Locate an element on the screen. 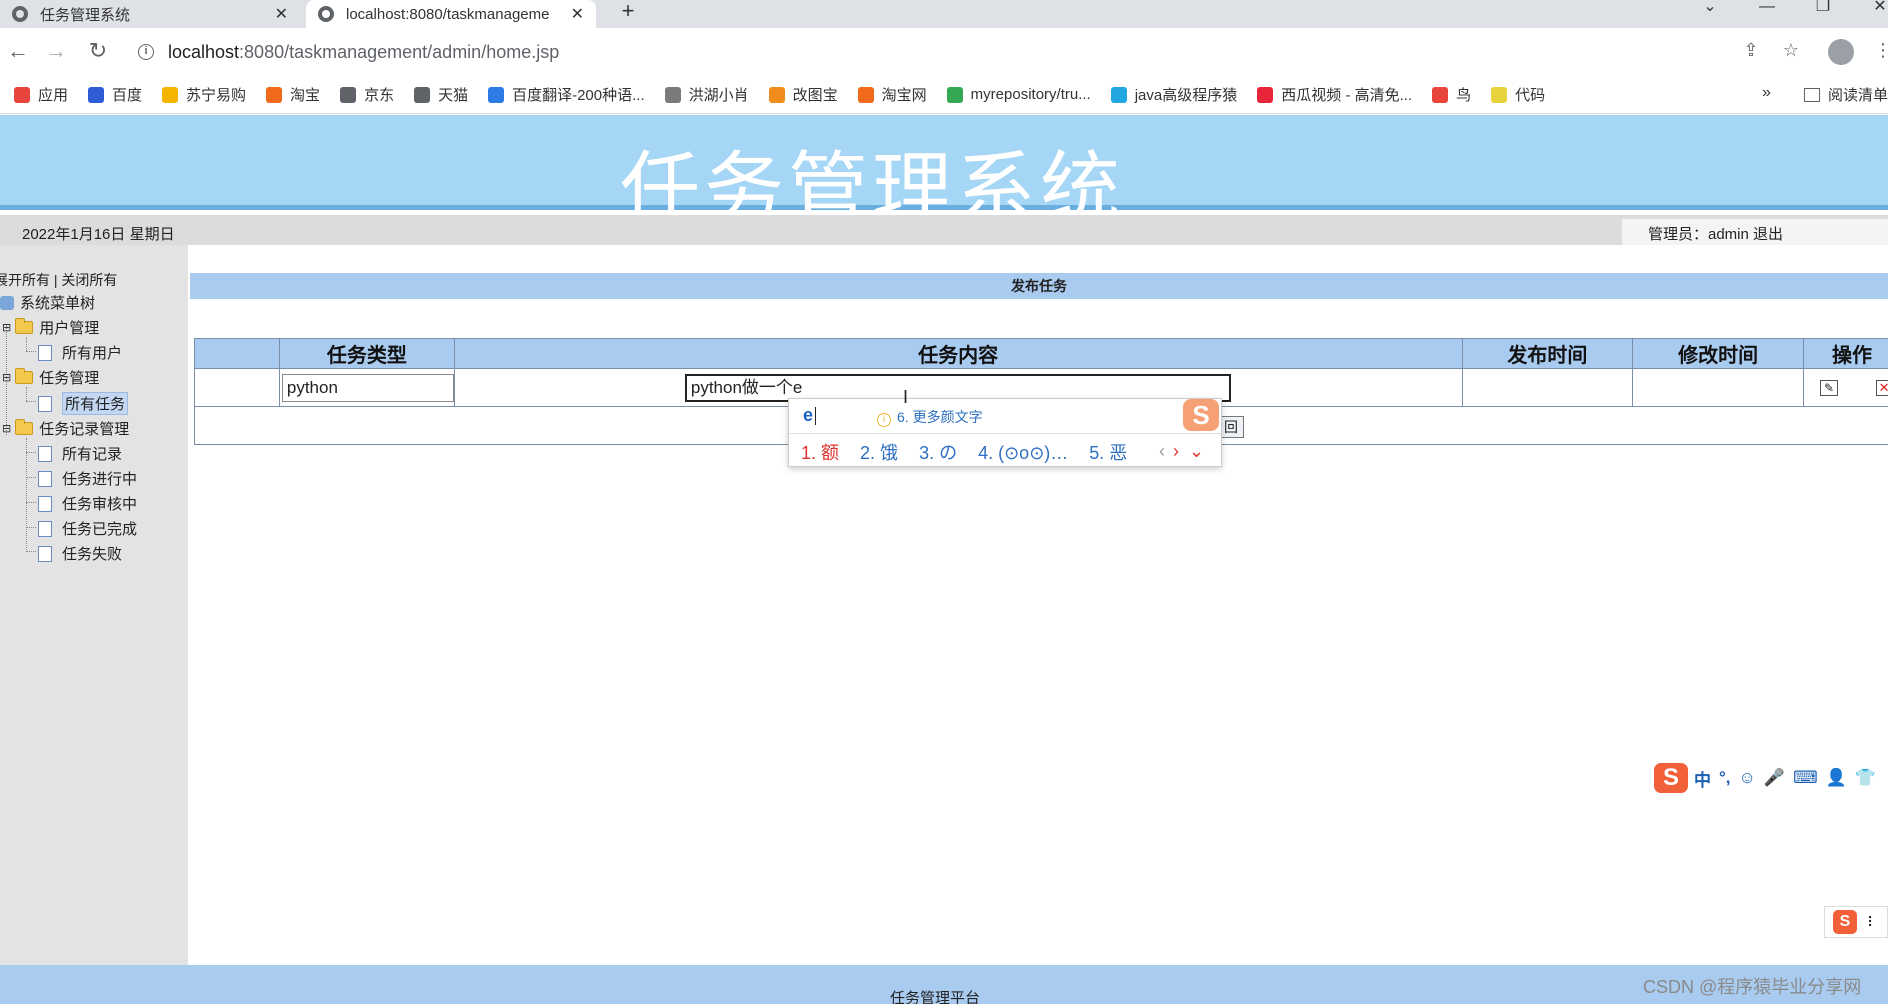 The image size is (1888, 1004). sidebar-item-all-tasks: 所有任务 is located at coordinates (83, 403).